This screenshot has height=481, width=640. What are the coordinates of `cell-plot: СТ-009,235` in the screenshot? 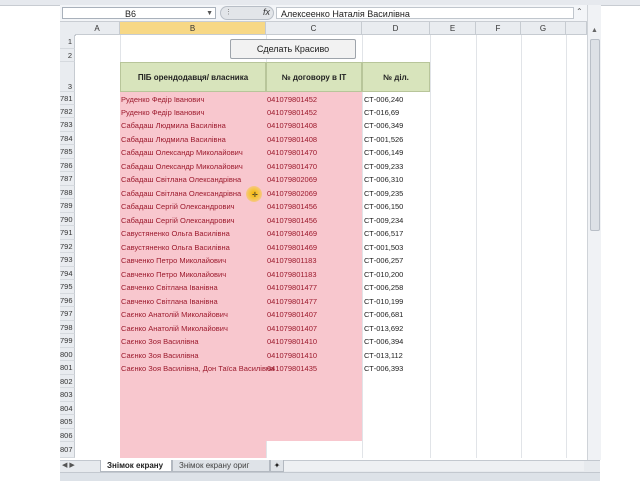 It's located at (397, 193).